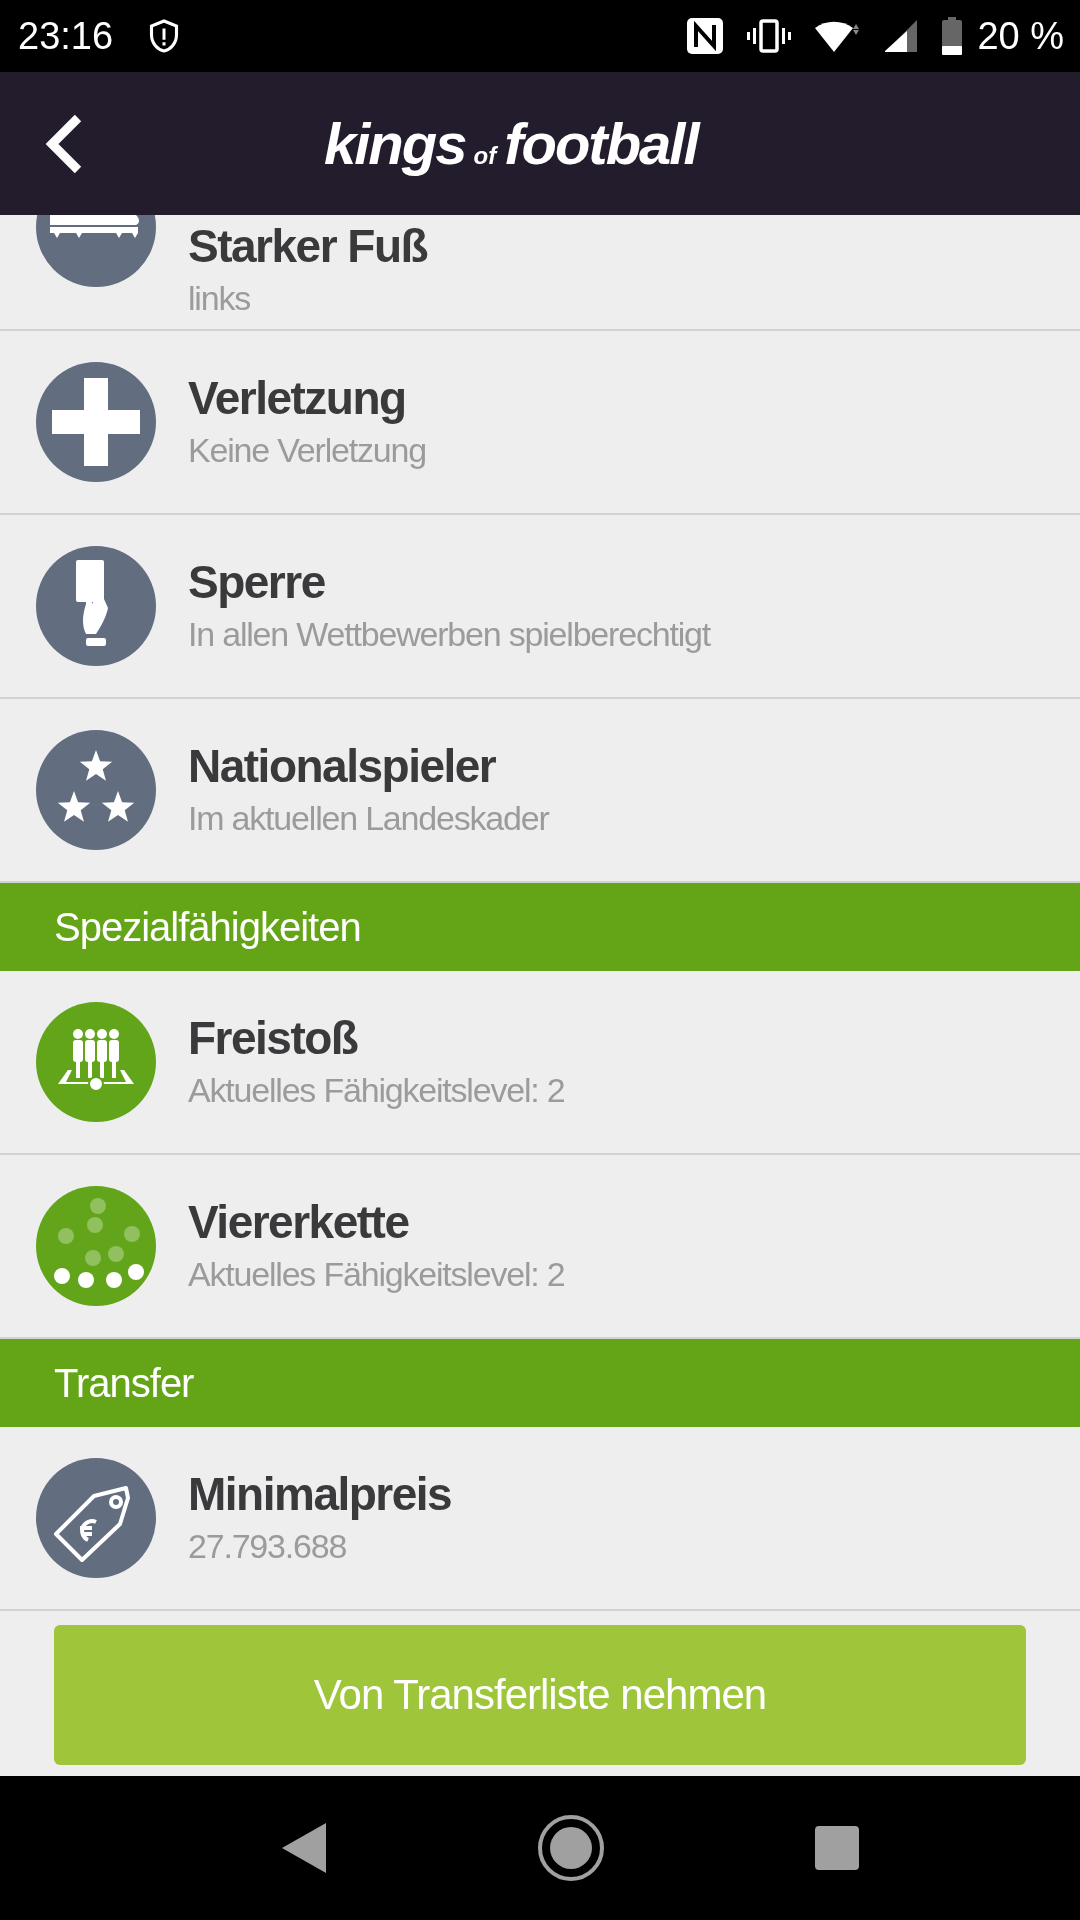 The image size is (1080, 1920). I want to click on list-item: Minimalpreis 27.793.688, so click(540, 1519).